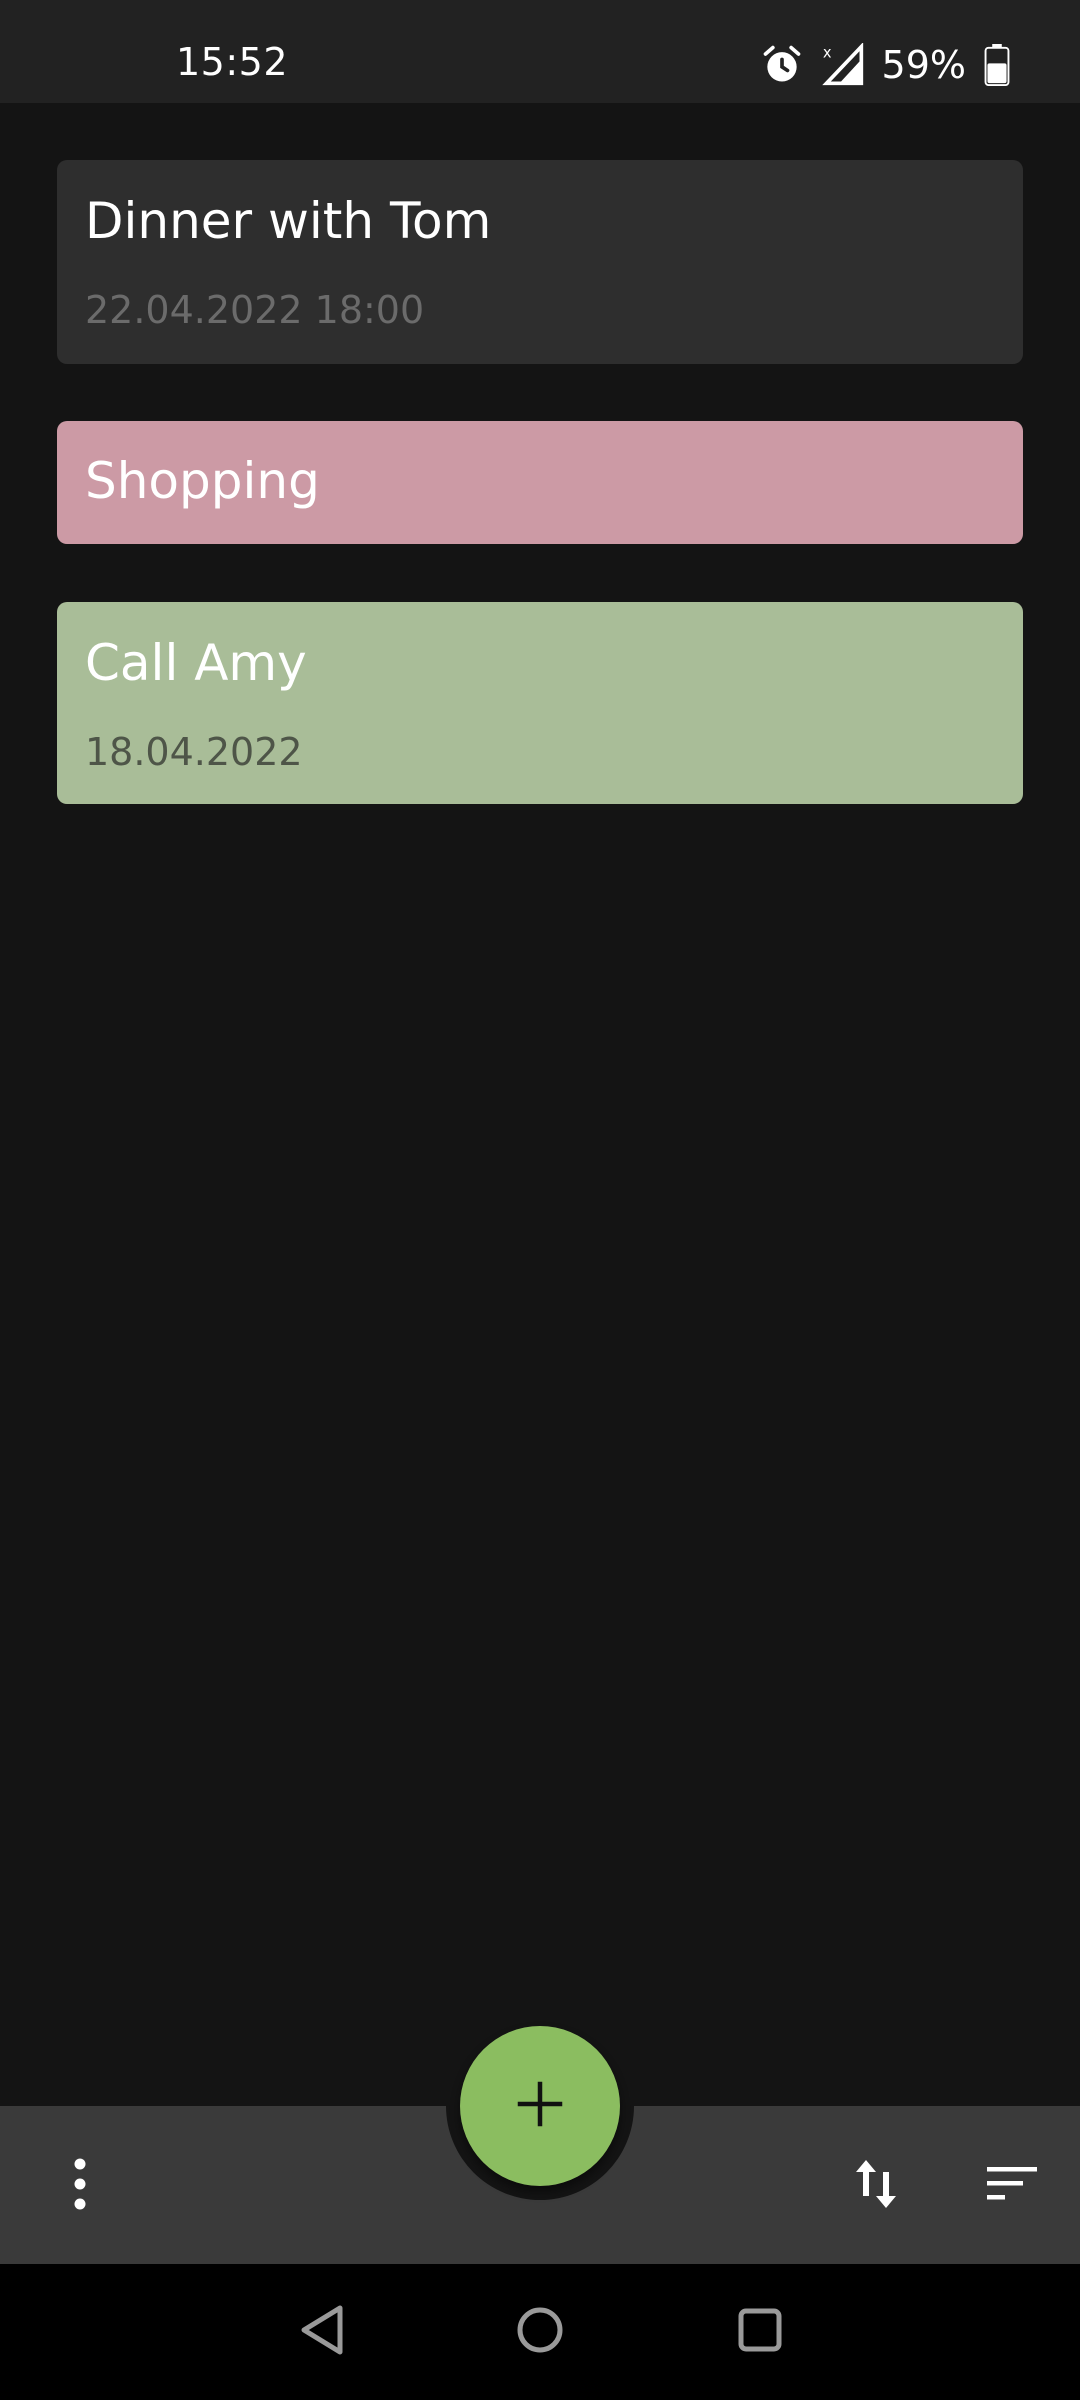 The height and width of the screenshot is (2400, 1080). I want to click on add-note-button, so click(540, 2106).